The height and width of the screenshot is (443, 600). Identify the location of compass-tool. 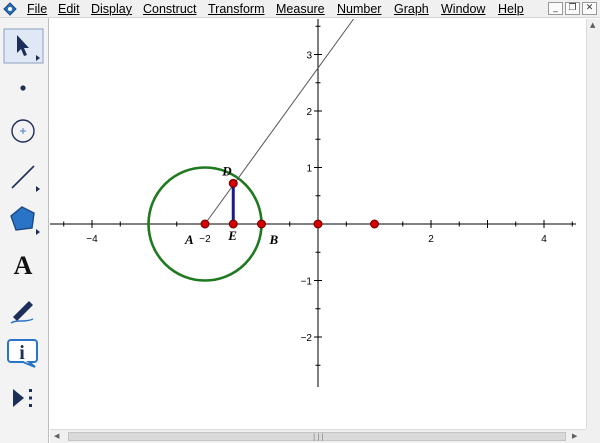
(23, 131).